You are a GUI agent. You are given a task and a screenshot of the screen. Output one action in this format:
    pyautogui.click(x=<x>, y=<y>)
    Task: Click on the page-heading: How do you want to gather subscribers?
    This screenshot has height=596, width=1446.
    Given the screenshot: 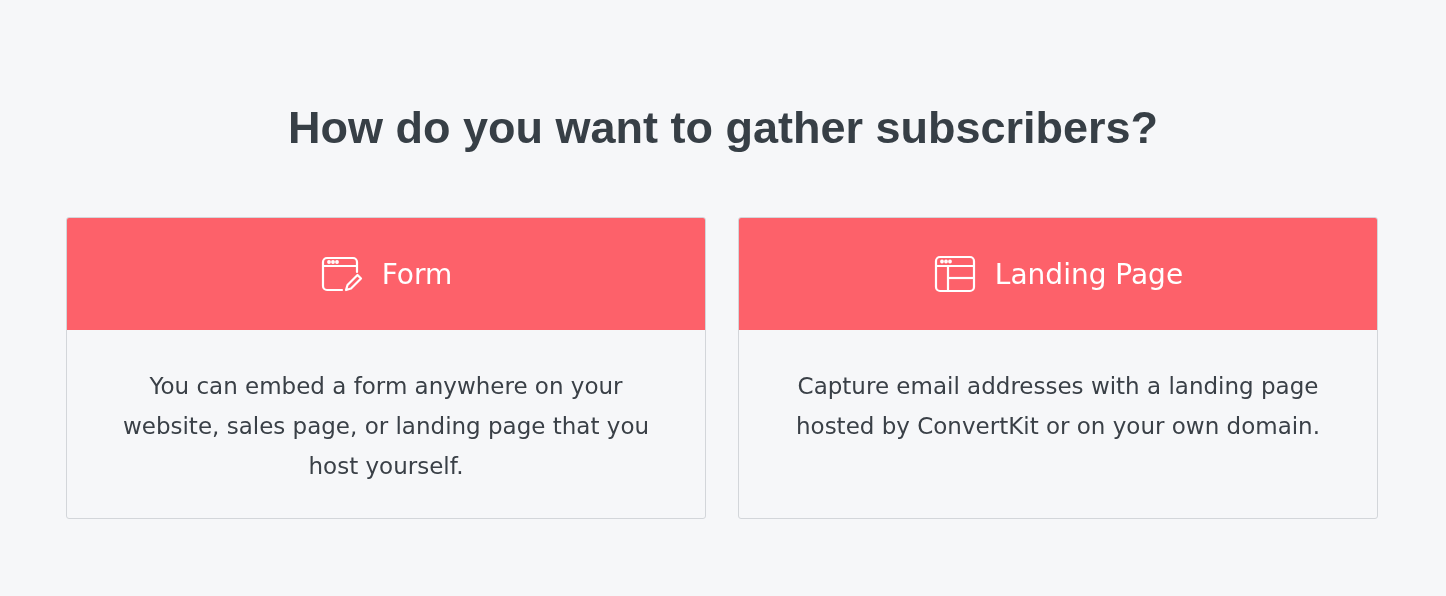 What is the action you would take?
    pyautogui.click(x=723, y=128)
    